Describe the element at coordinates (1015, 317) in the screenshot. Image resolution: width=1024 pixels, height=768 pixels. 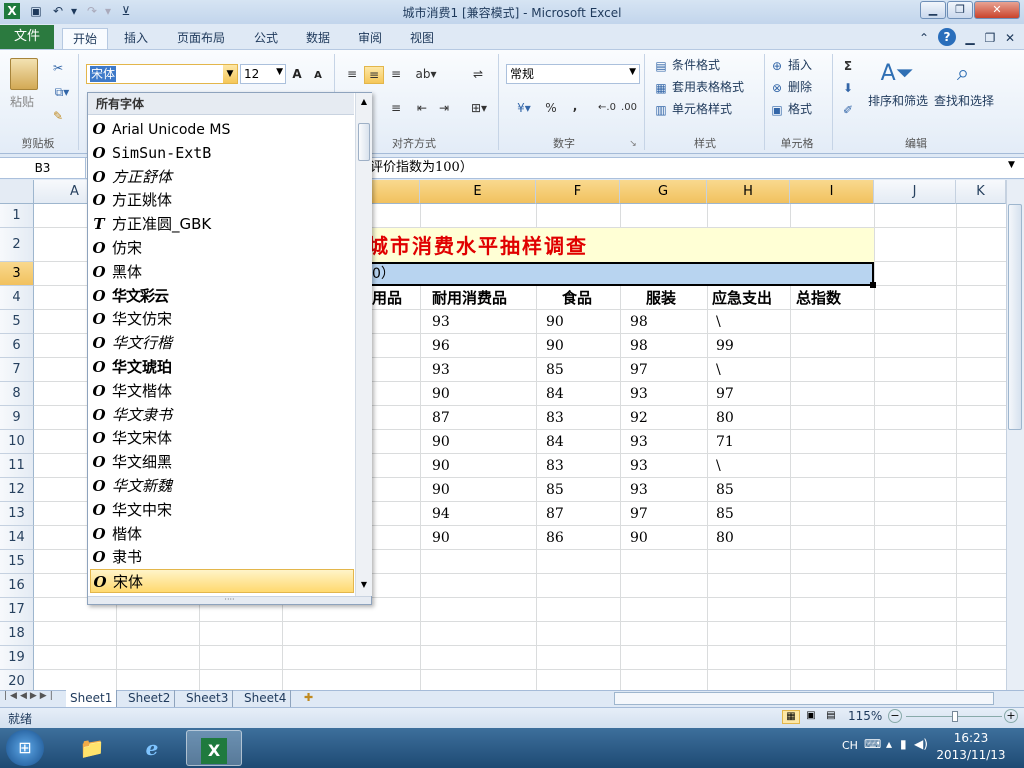
I see `scrollbar-thumb` at that location.